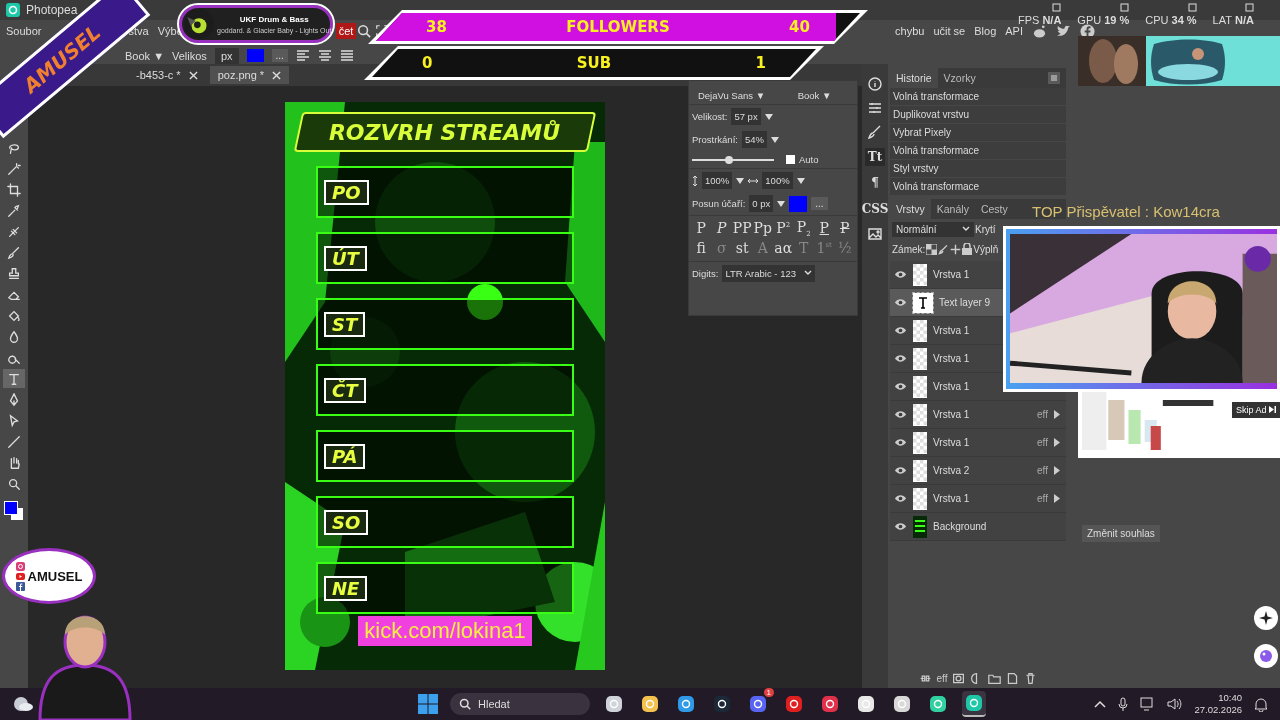 The image size is (1280, 720). I want to click on glyph-option: aα, so click(783, 247).